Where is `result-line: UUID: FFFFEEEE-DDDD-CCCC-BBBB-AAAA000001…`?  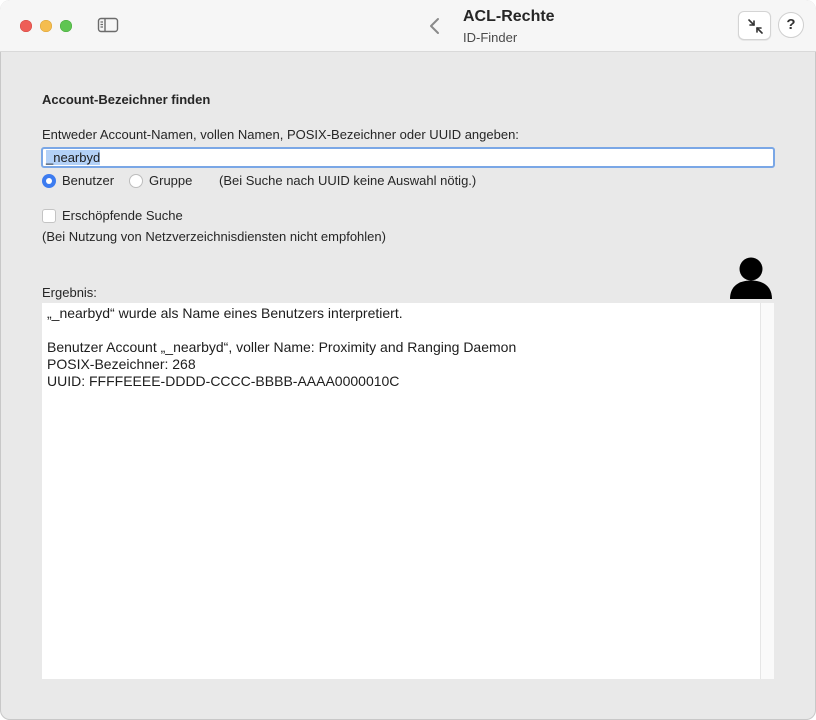 result-line: UUID: FFFFEEEE-DDDD-CCCC-BBBB-AAAA000001… is located at coordinates (223, 381).